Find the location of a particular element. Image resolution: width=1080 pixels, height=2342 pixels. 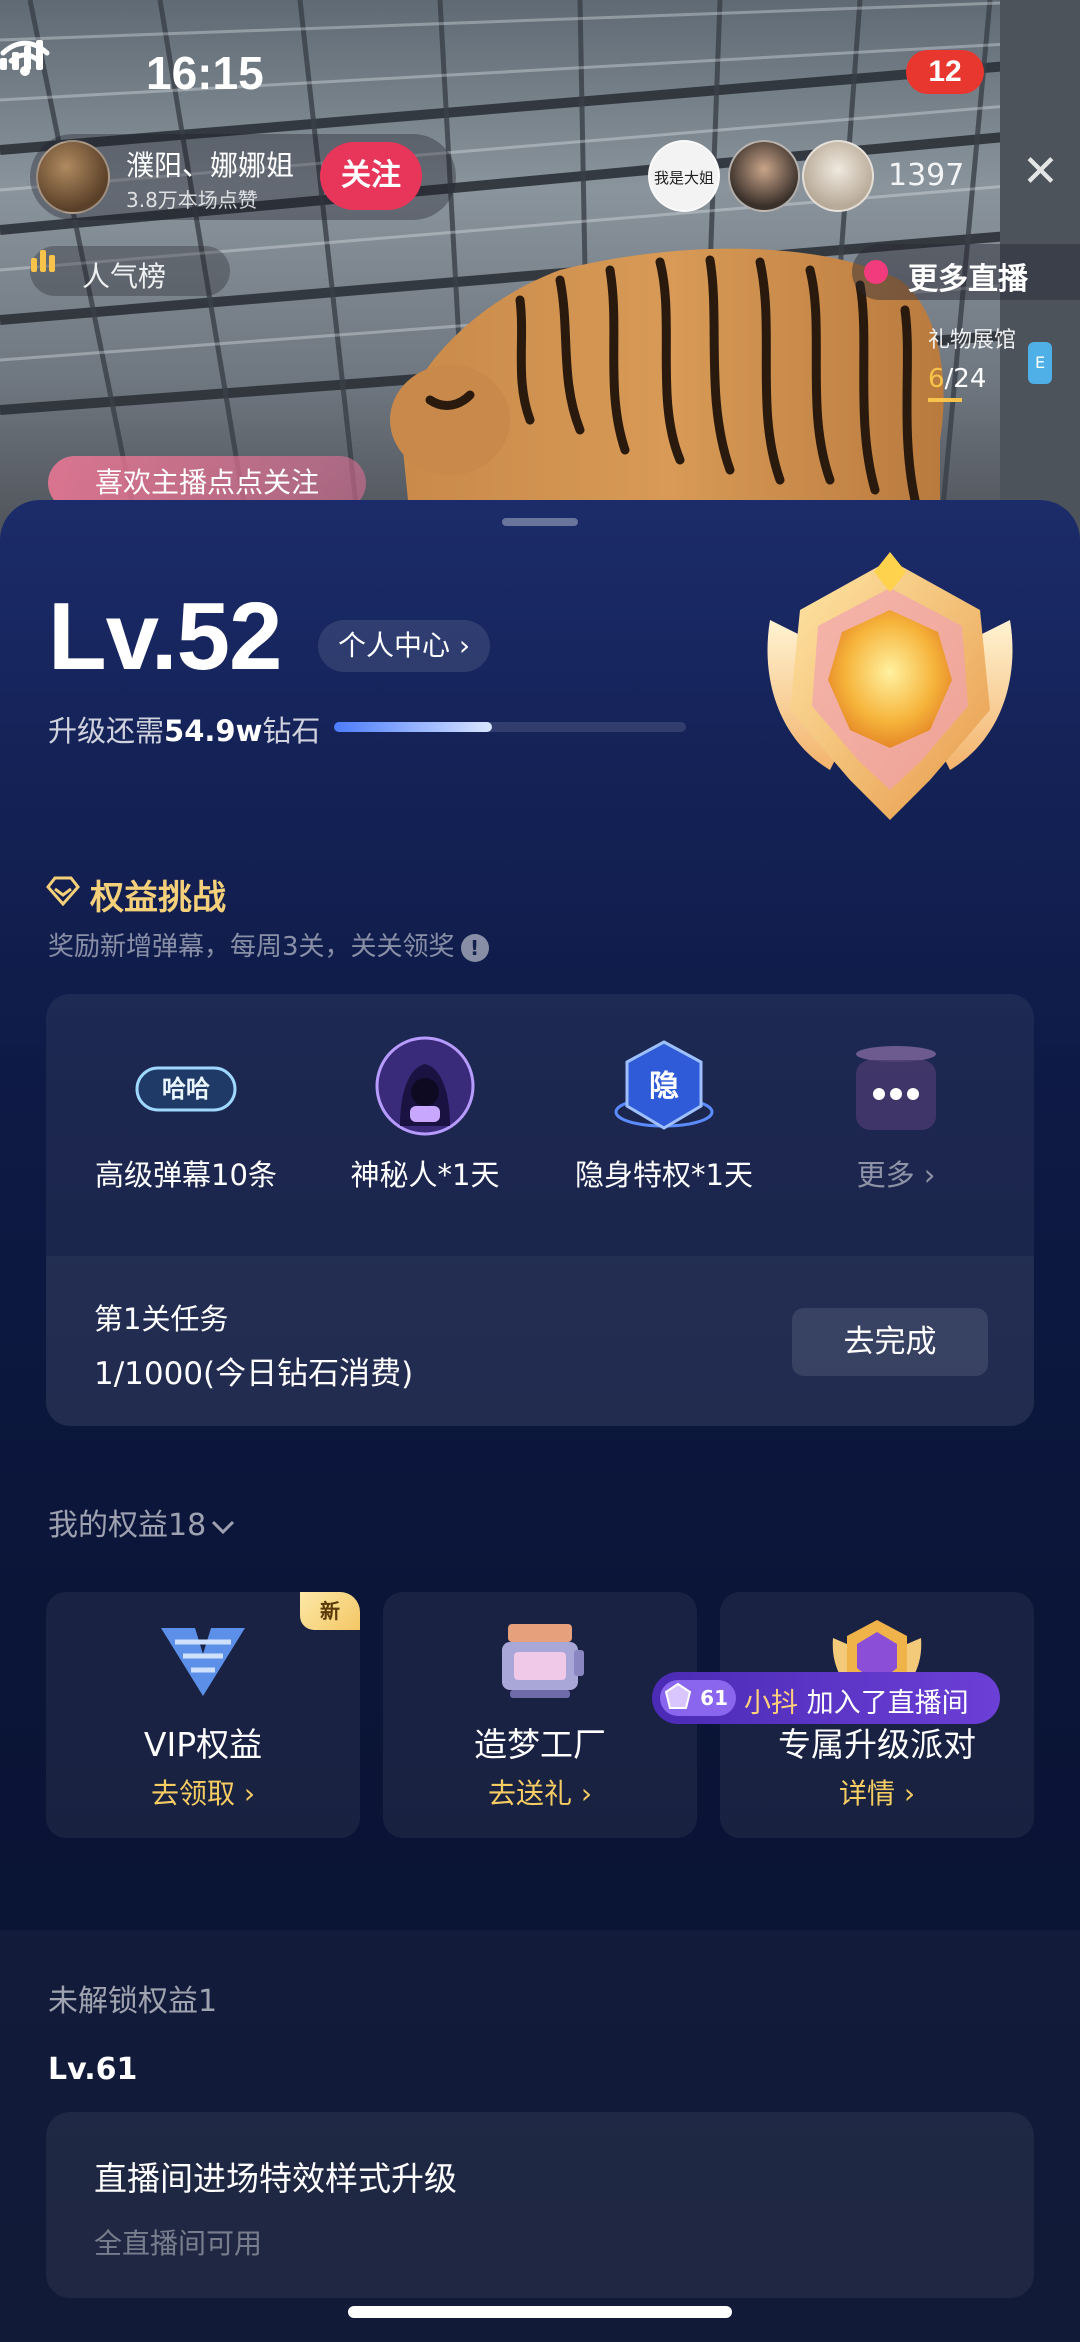

user-level-badge: 61 is located at coordinates (698, 1698).